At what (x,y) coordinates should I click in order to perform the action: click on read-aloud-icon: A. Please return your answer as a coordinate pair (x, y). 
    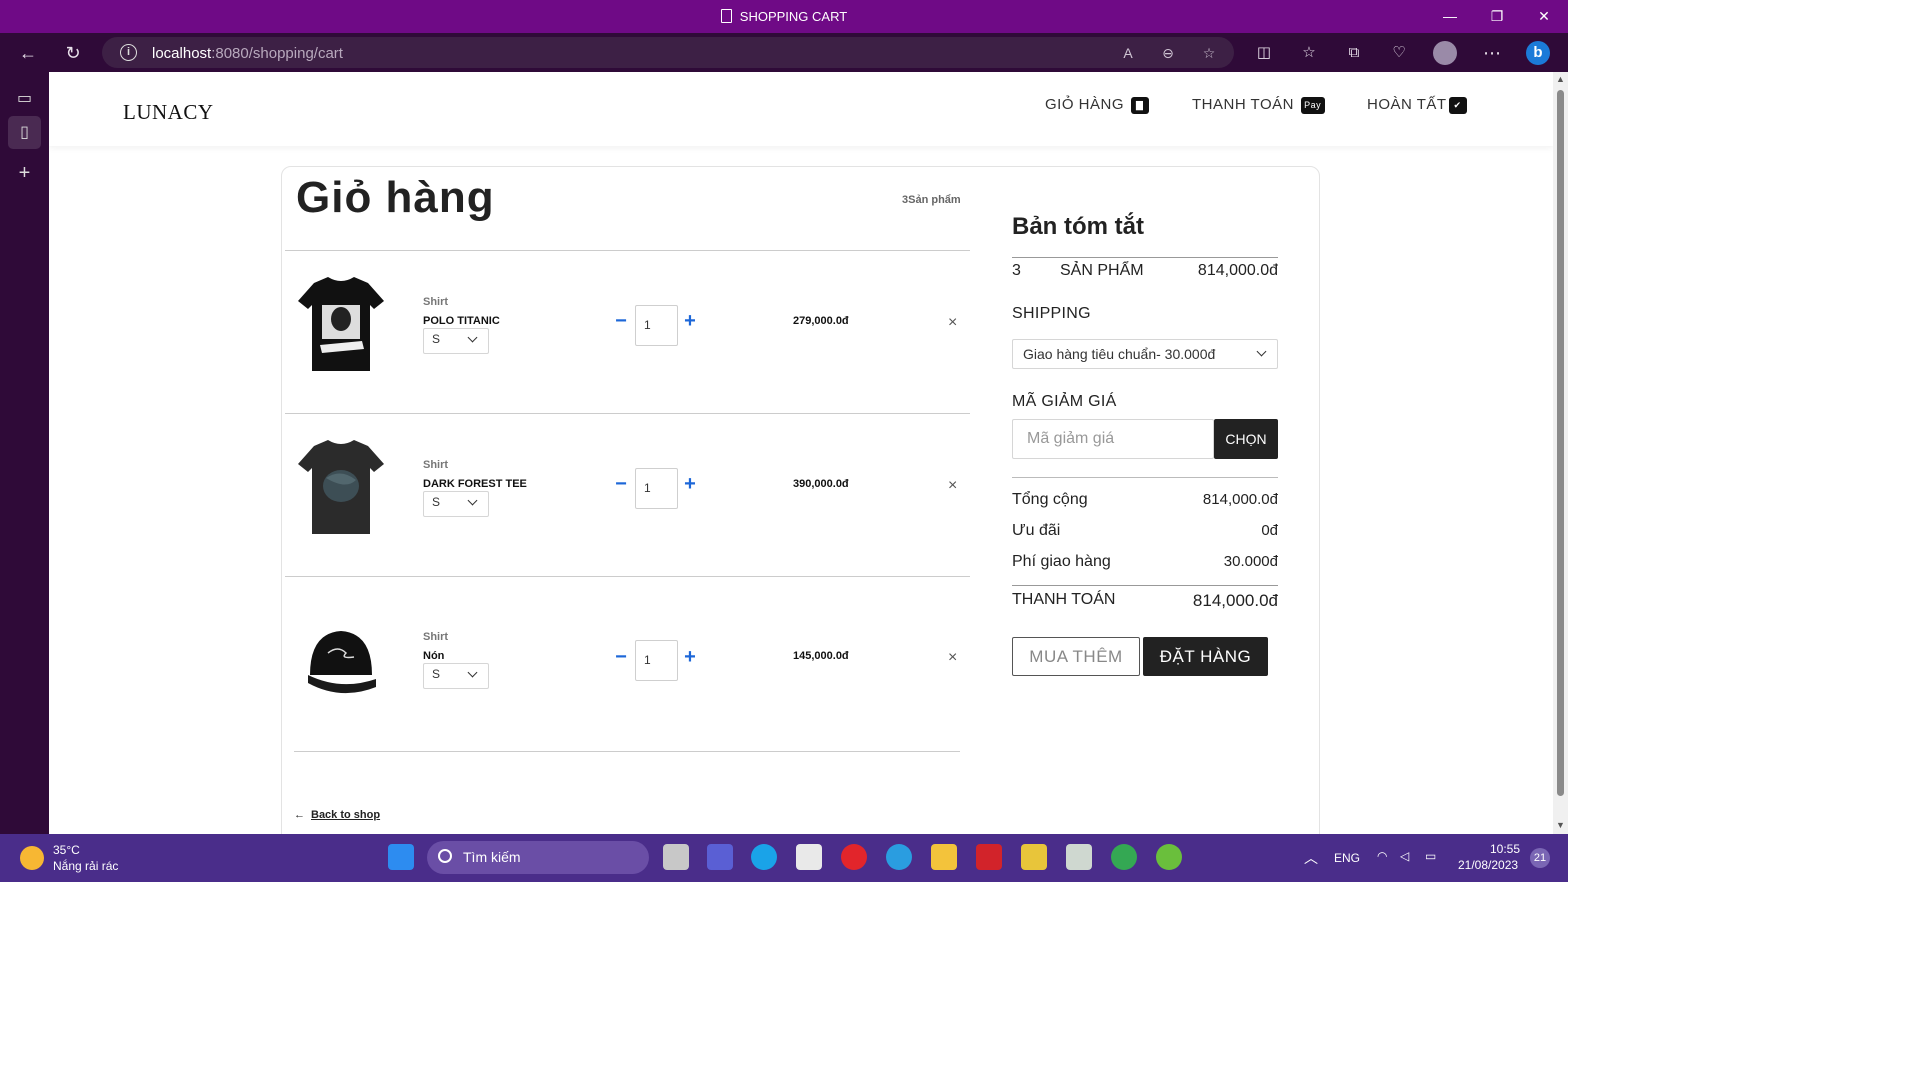
    Looking at the image, I should click on (1128, 53).